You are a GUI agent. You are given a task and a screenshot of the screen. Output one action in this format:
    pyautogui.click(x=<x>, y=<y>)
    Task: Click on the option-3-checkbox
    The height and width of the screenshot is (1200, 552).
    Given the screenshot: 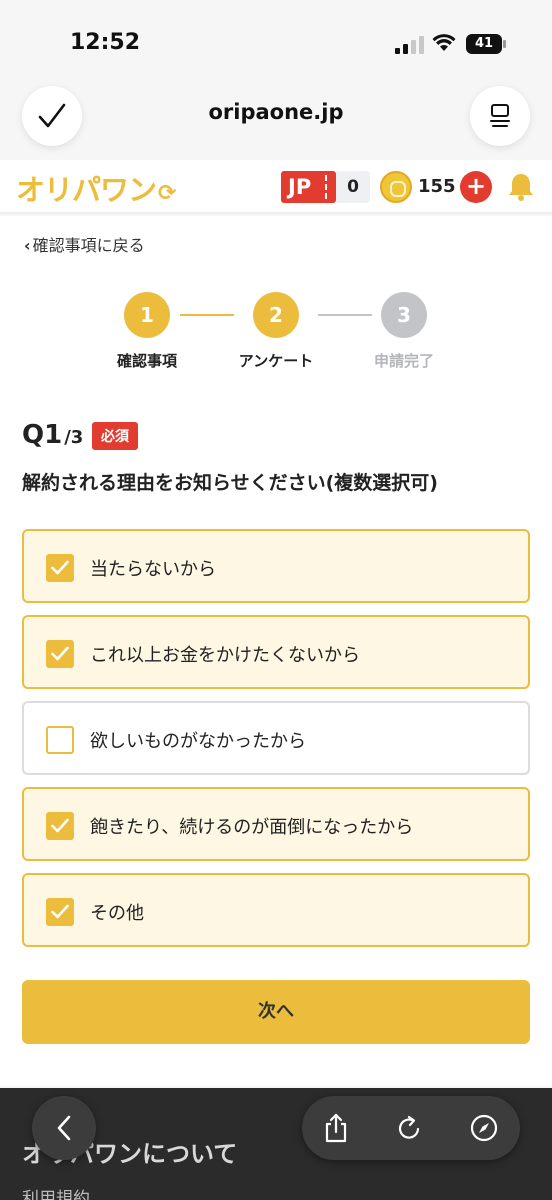 What is the action you would take?
    pyautogui.click(x=60, y=740)
    